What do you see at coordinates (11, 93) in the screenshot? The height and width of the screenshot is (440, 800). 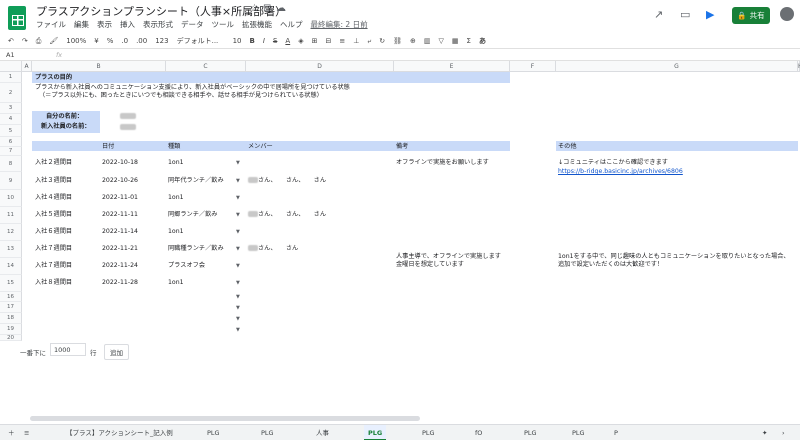 I see `row-header: 2` at bounding box center [11, 93].